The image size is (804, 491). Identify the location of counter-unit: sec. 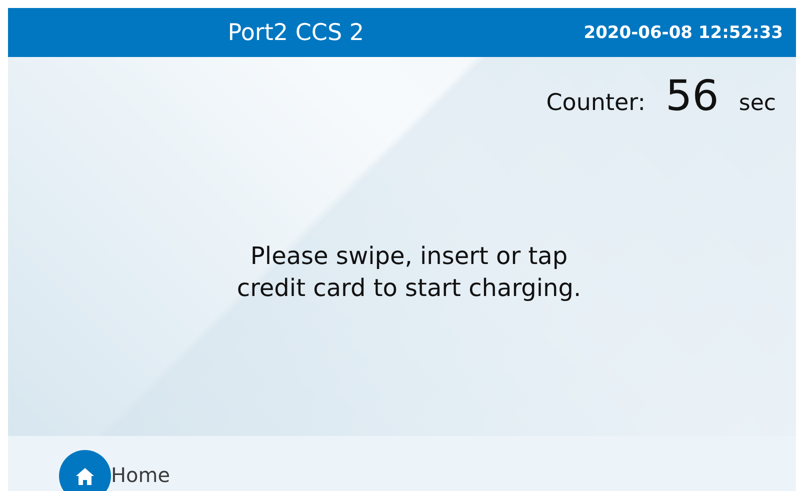
(757, 103).